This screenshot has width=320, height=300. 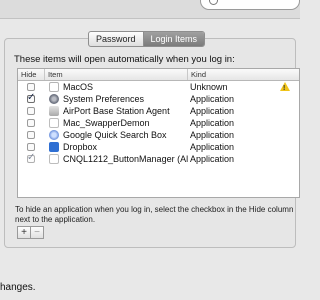 What do you see at coordinates (116, 74) in the screenshot?
I see `column-header-item: Item` at bounding box center [116, 74].